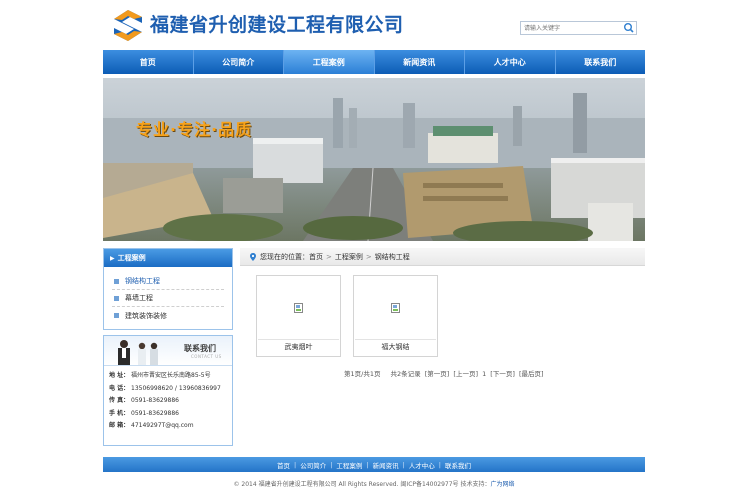  Describe the element at coordinates (601, 62) in the screenshot. I see `nav-item: 联系我们` at that location.